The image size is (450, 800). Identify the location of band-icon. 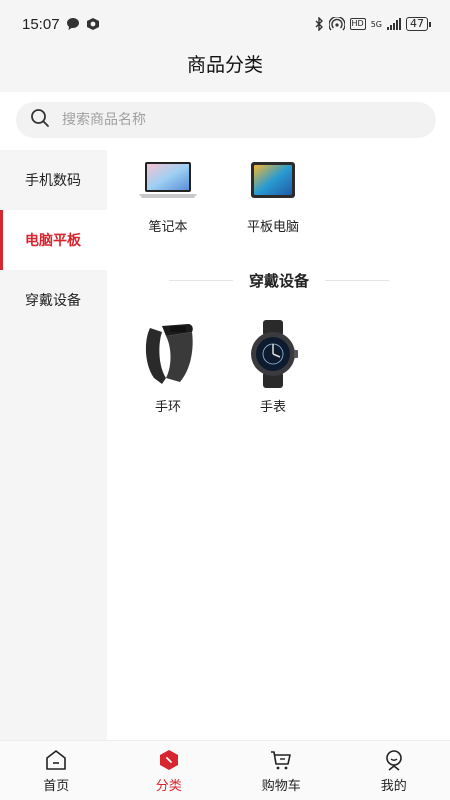
(168, 354).